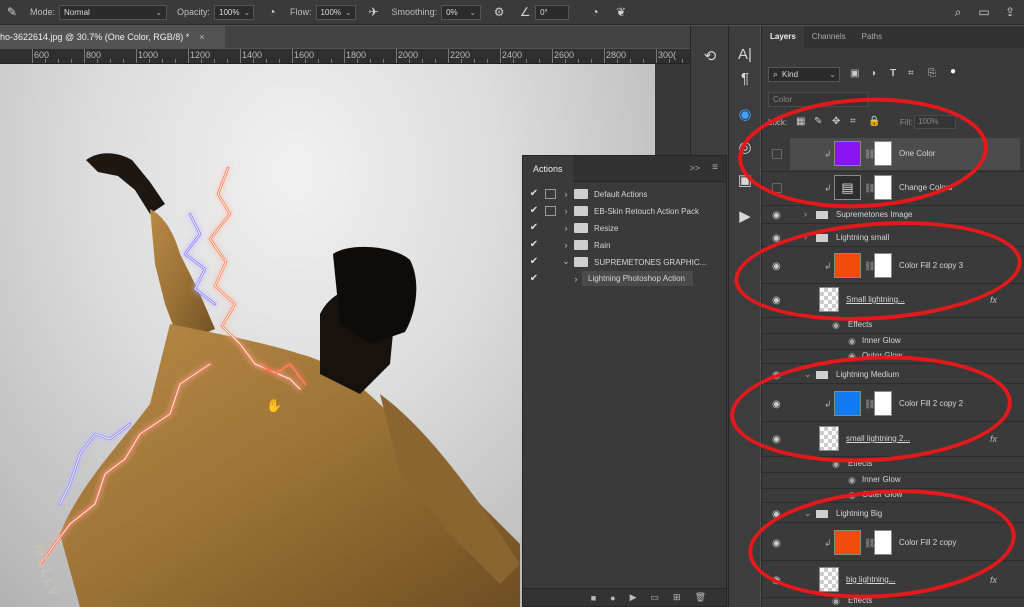 This screenshot has height=607, width=1024. What do you see at coordinates (911, 73) in the screenshot?
I see `filter-shape-icon: ⌗` at bounding box center [911, 73].